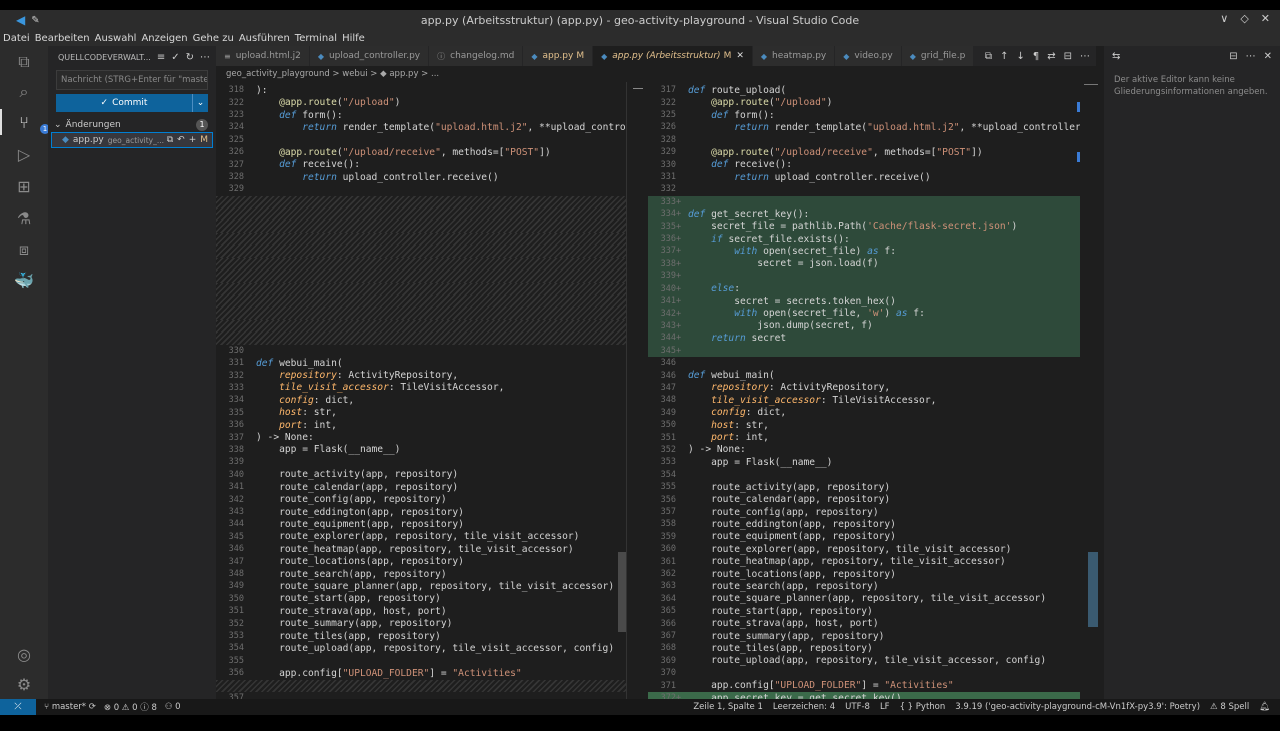 This screenshot has width=1280, height=731. What do you see at coordinates (124, 103) in the screenshot?
I see `commit-button: ✓ Commit` at bounding box center [124, 103].